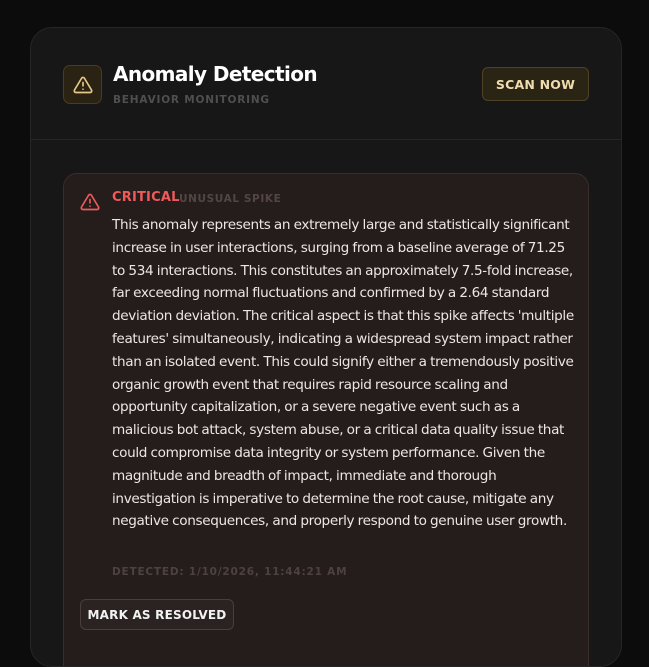 This screenshot has height=667, width=649. I want to click on scan-now-button: SCAN NOW, so click(535, 84).